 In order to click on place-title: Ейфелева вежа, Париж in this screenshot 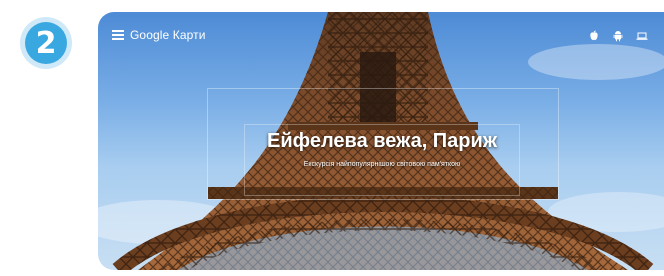, I will do `click(381, 141)`.